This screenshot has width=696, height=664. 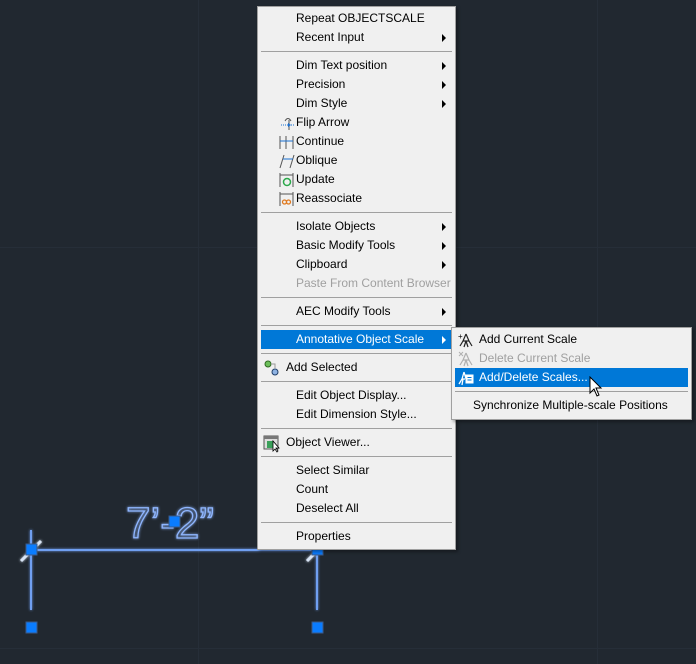 What do you see at coordinates (322, 264) in the screenshot?
I see `menu-item-label: Clipboard` at bounding box center [322, 264].